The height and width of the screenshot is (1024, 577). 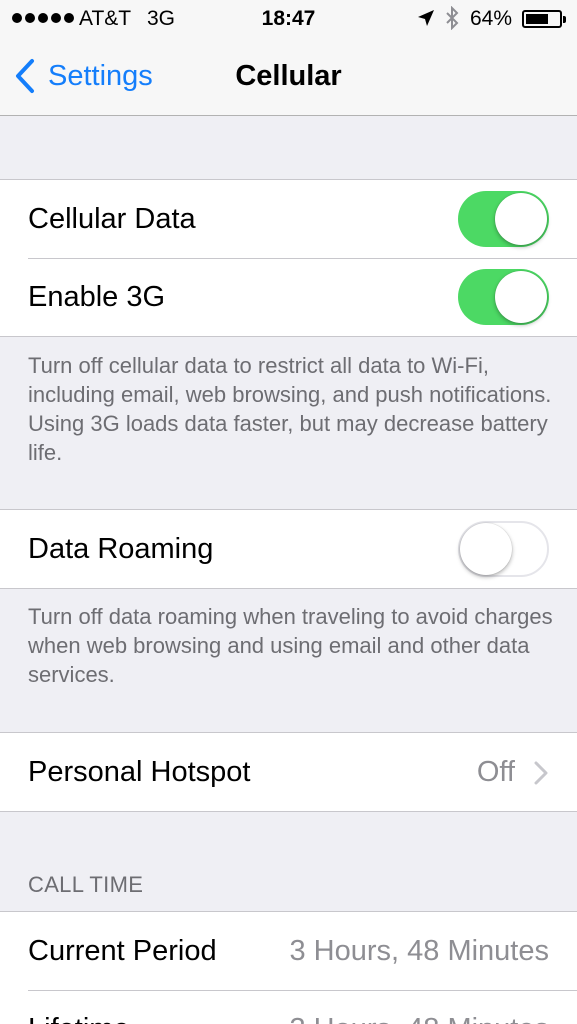 What do you see at coordinates (139, 771) in the screenshot?
I see `personal-hotspot-label: Personal Hotspot` at bounding box center [139, 771].